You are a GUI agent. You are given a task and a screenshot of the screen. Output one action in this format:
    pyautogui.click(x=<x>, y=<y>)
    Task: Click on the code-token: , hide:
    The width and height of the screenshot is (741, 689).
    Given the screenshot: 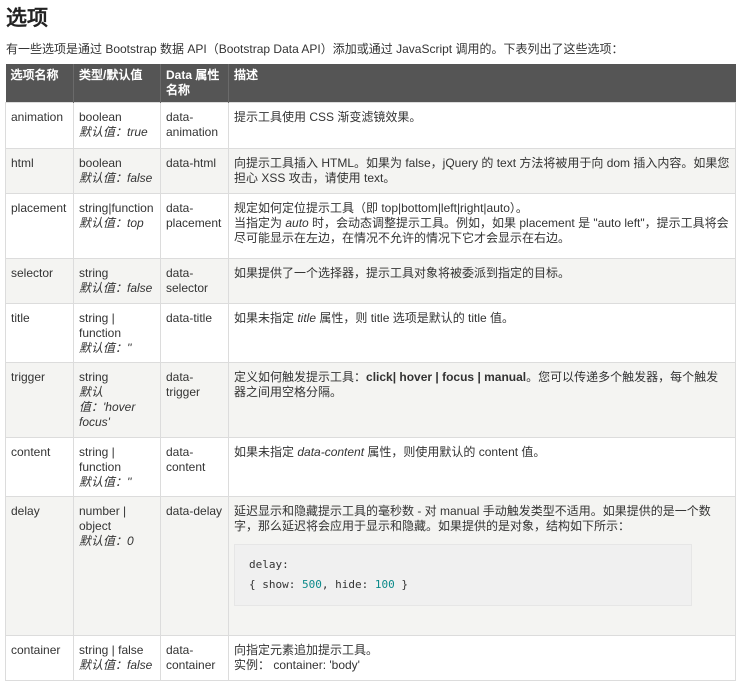 What is the action you would take?
    pyautogui.click(x=348, y=584)
    